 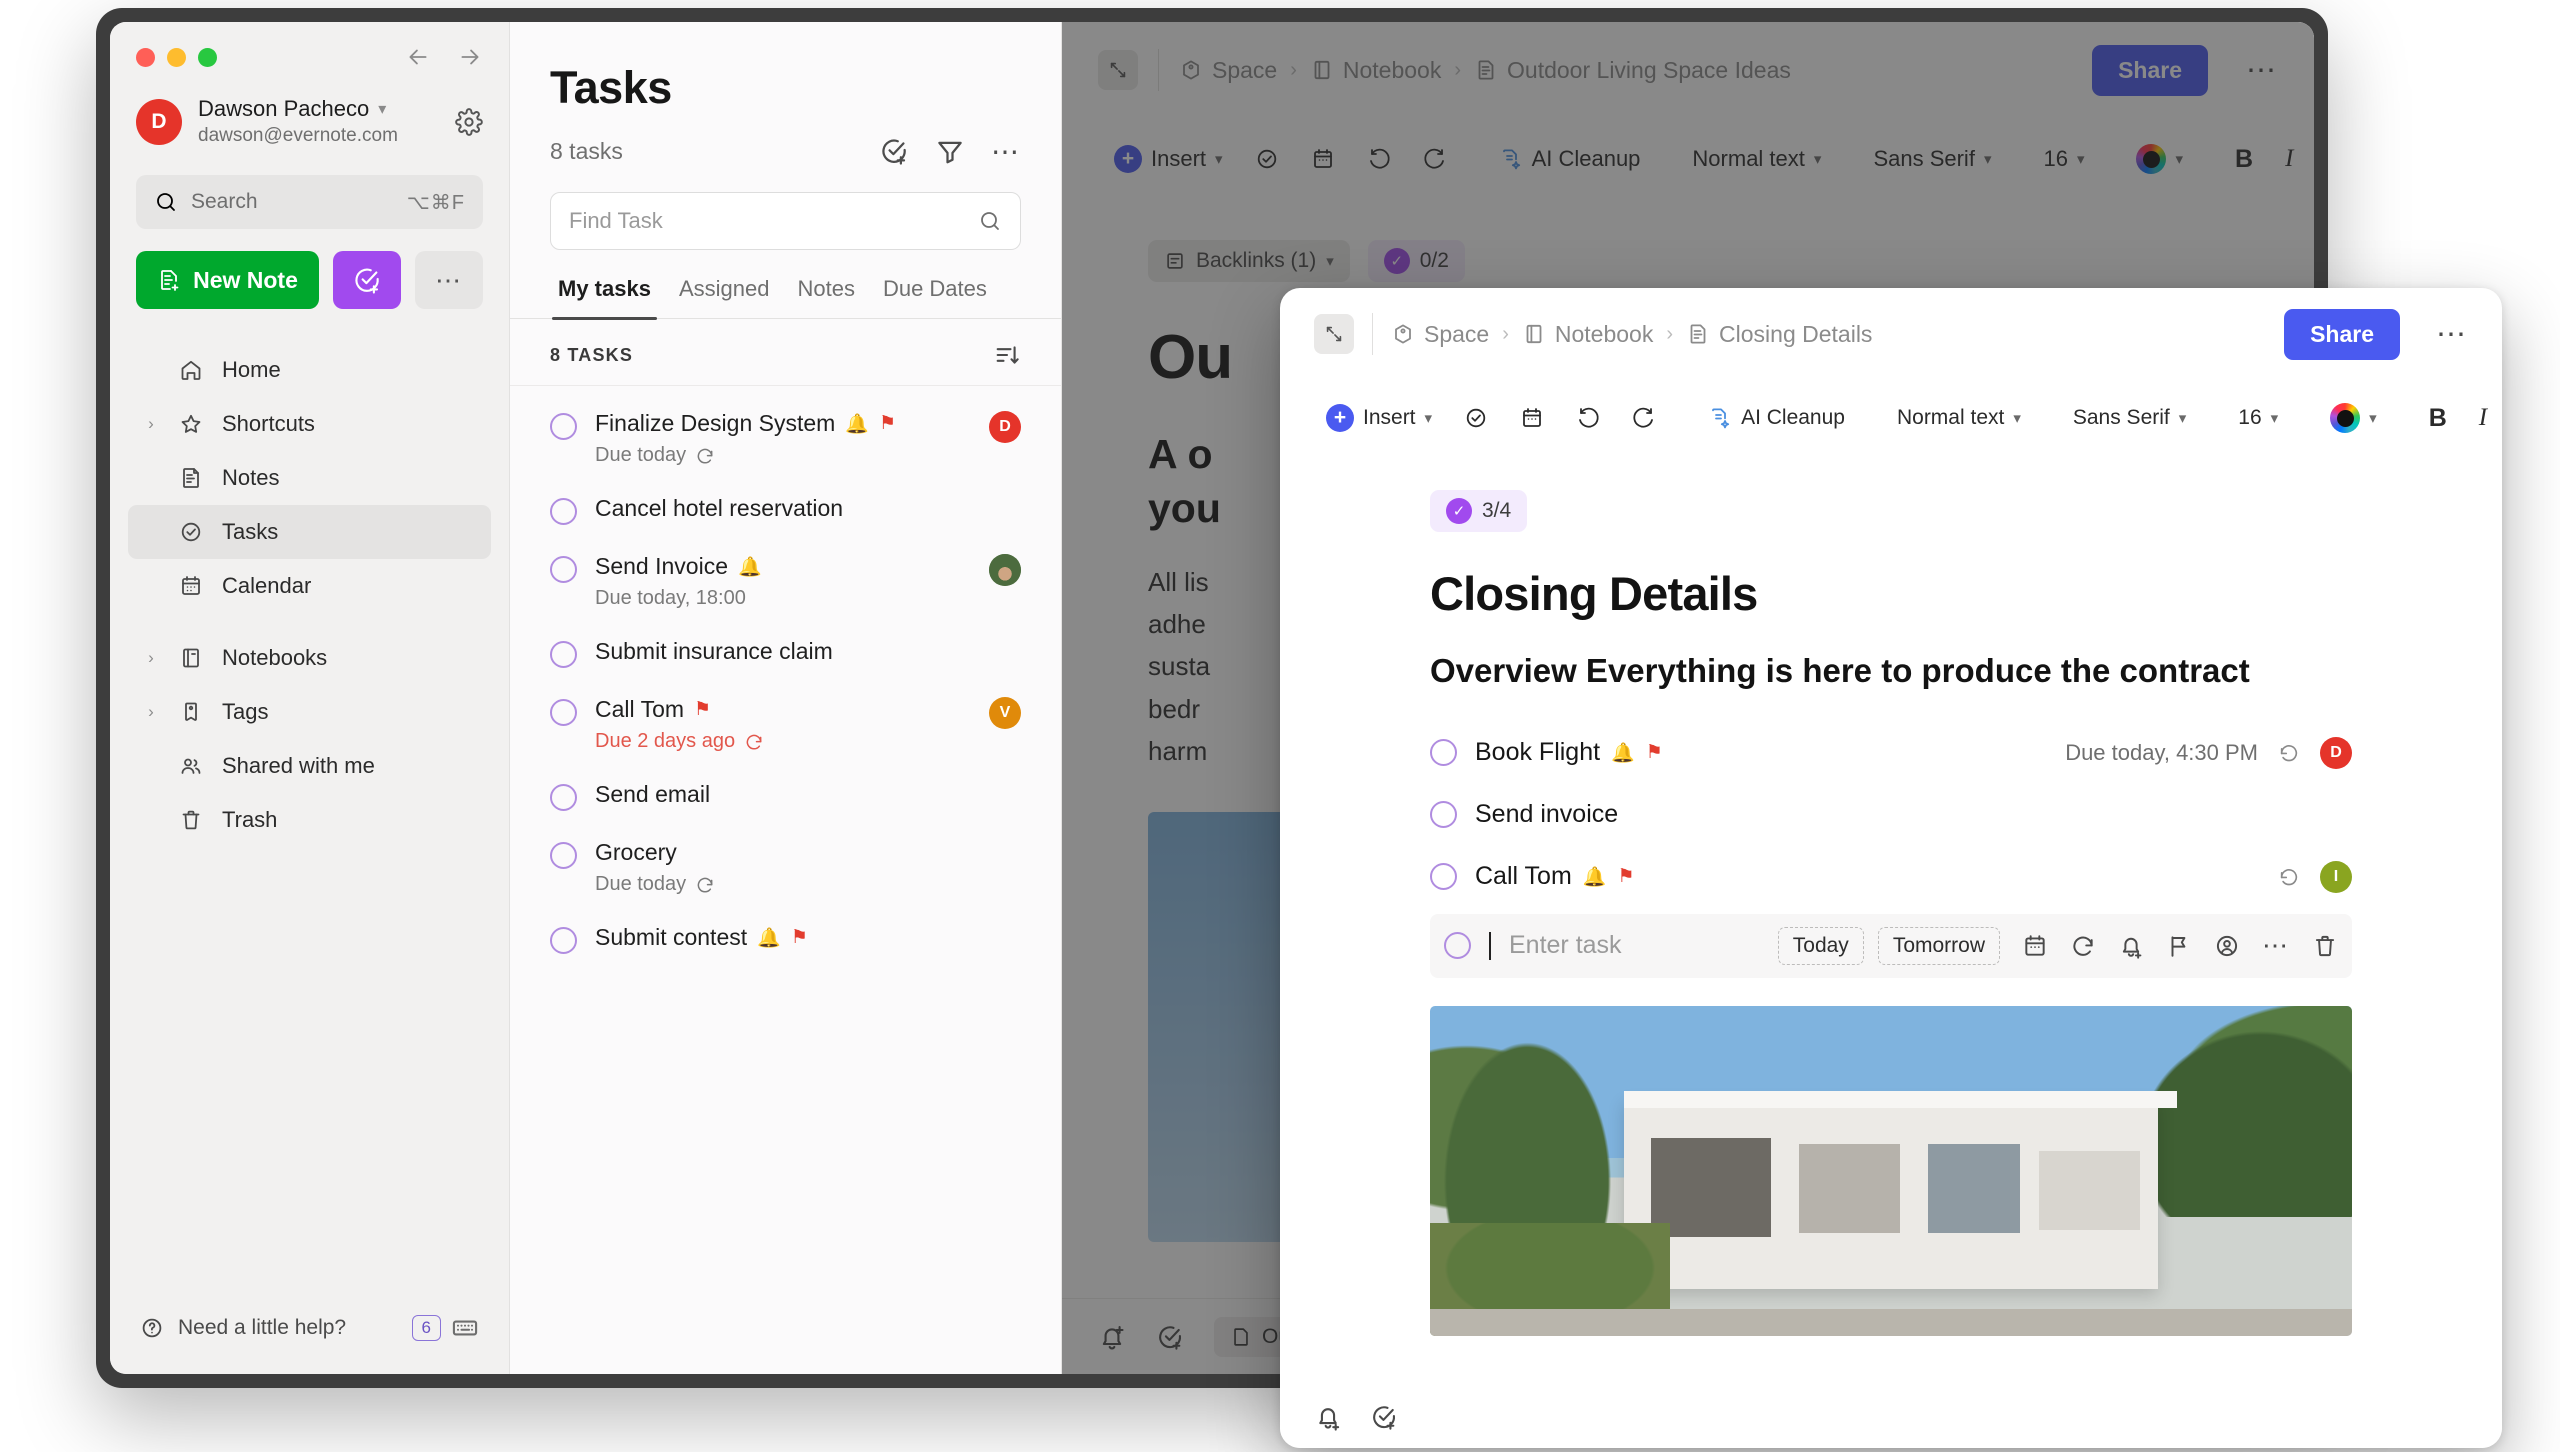 What do you see at coordinates (309, 370) in the screenshot?
I see `sidebar-item-home: Home` at bounding box center [309, 370].